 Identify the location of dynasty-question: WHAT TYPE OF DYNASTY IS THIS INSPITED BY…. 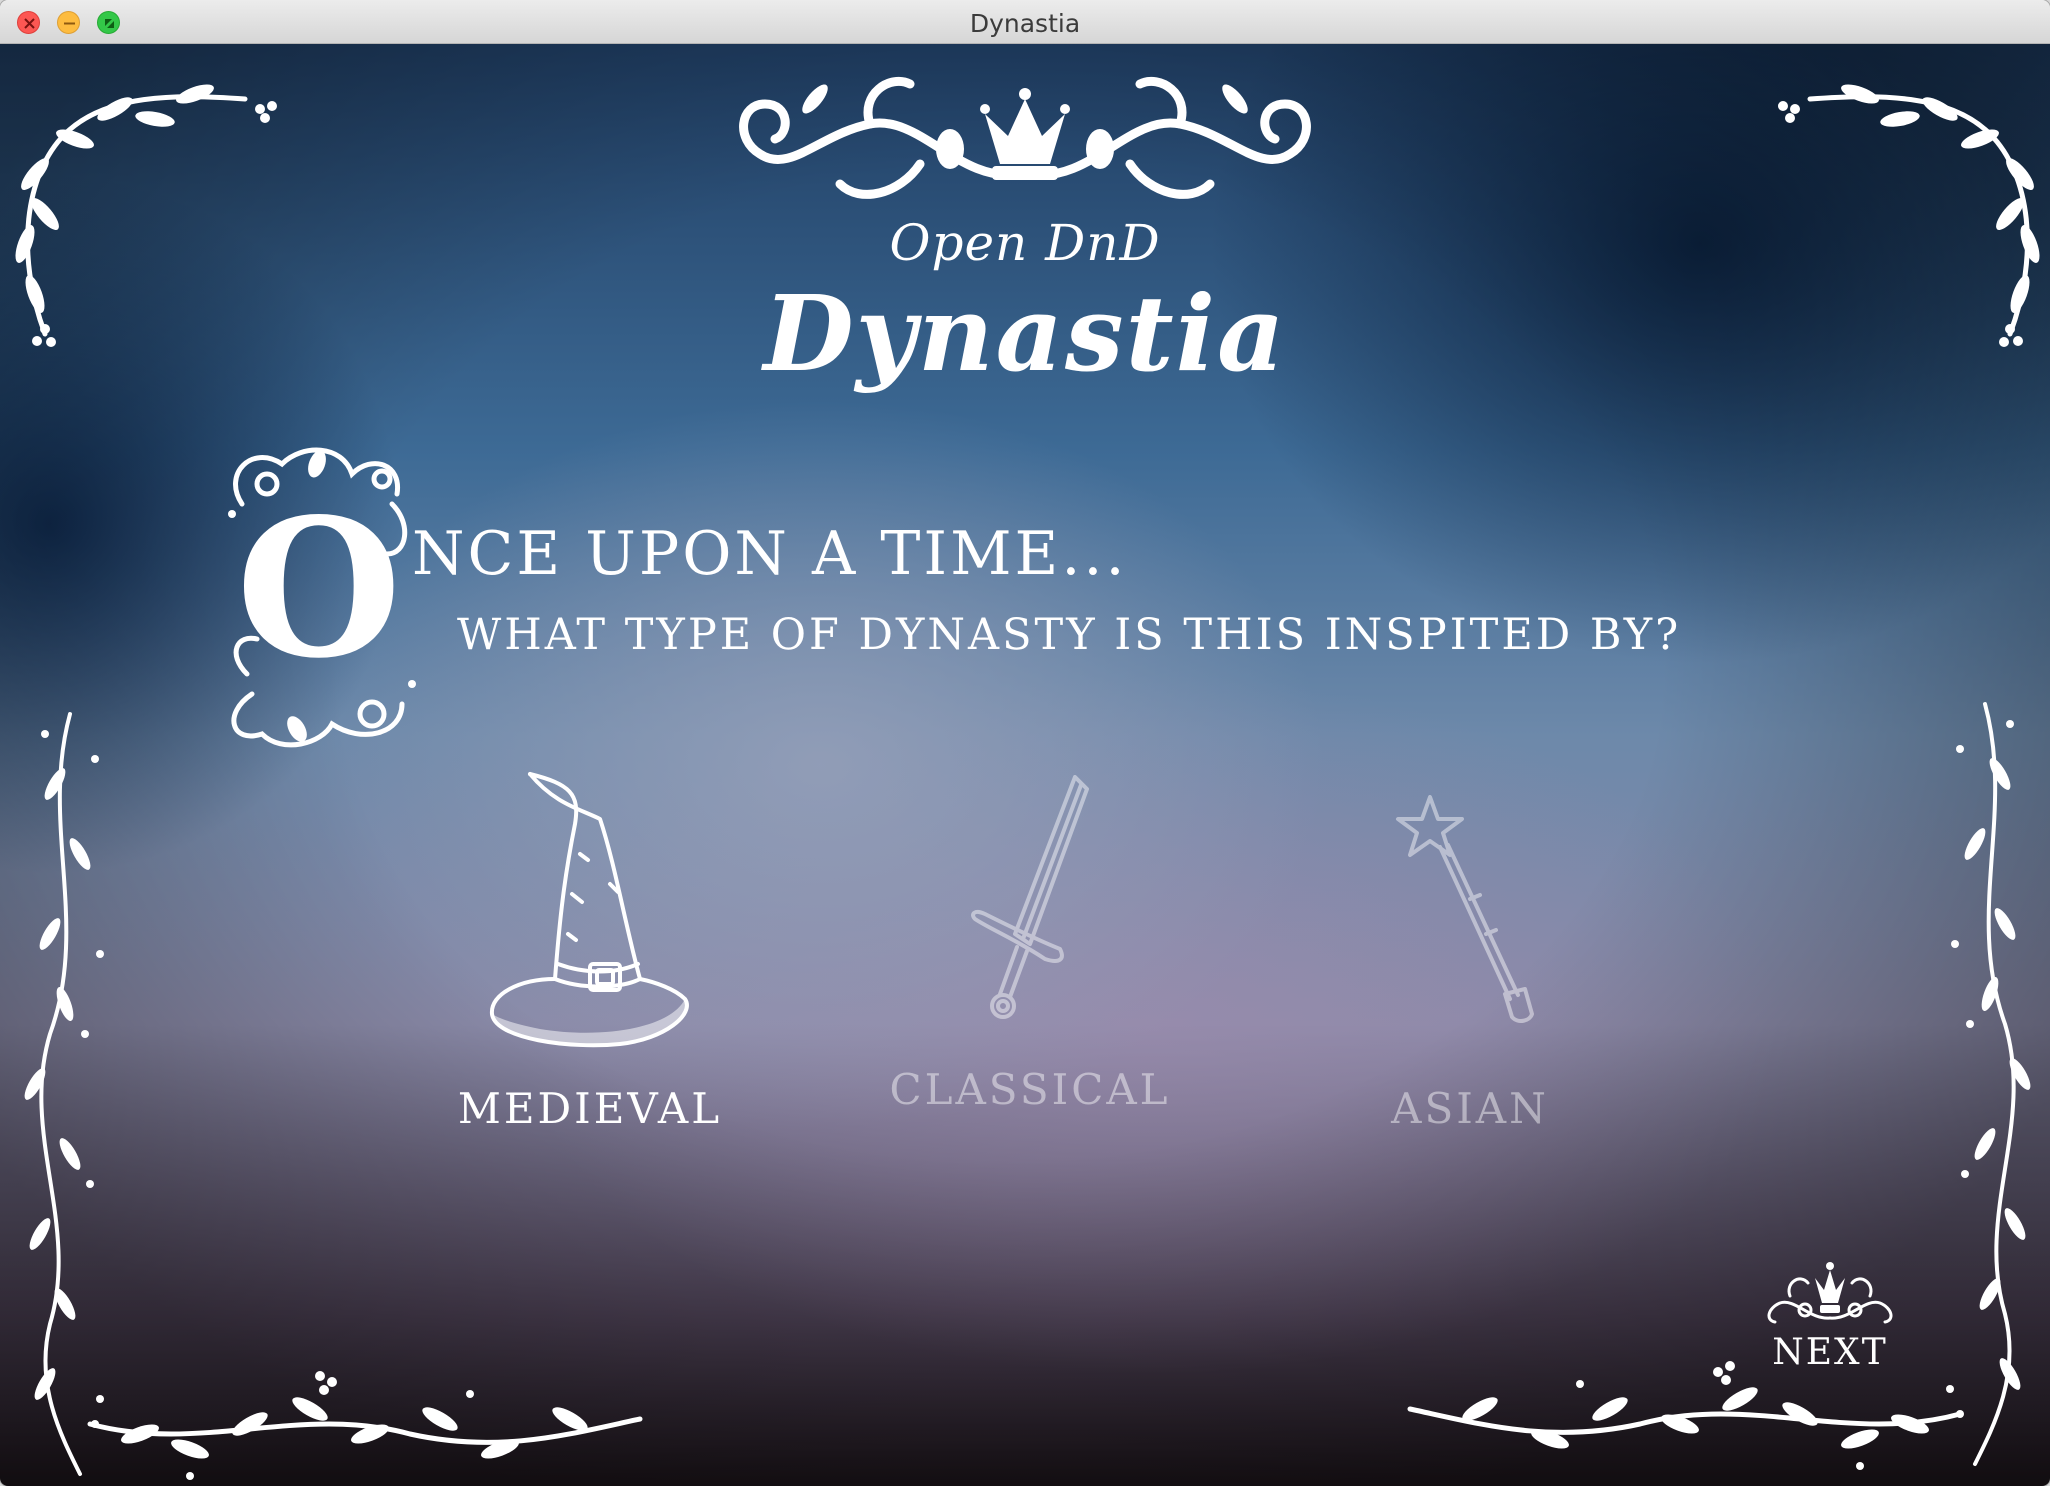
(1069, 635).